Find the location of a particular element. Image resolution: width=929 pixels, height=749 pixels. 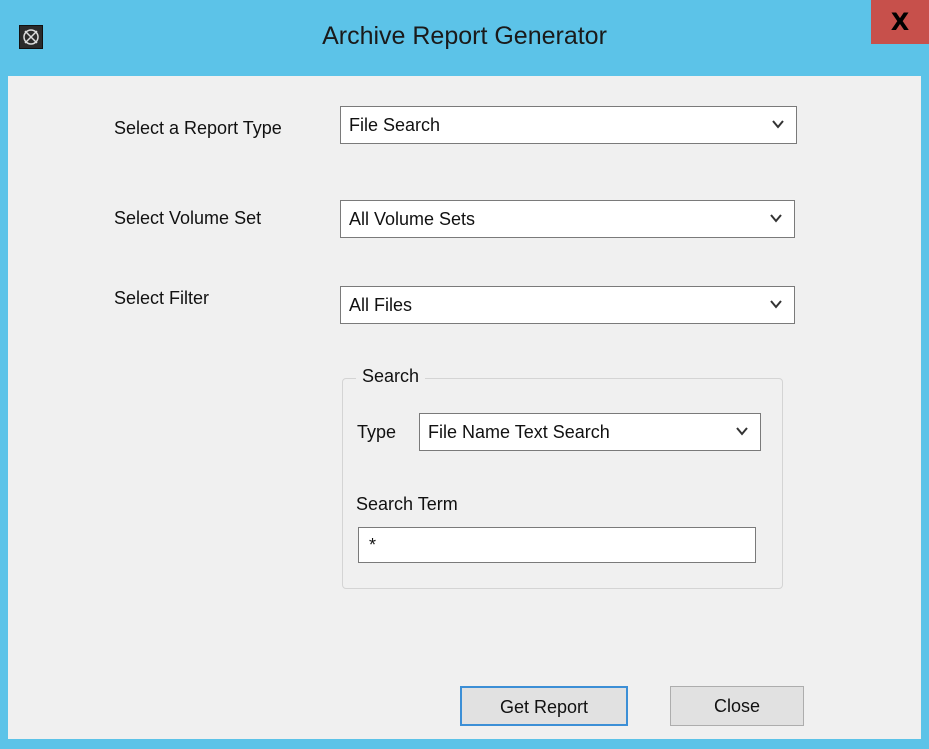

report-type-value: File Search is located at coordinates (395, 125).